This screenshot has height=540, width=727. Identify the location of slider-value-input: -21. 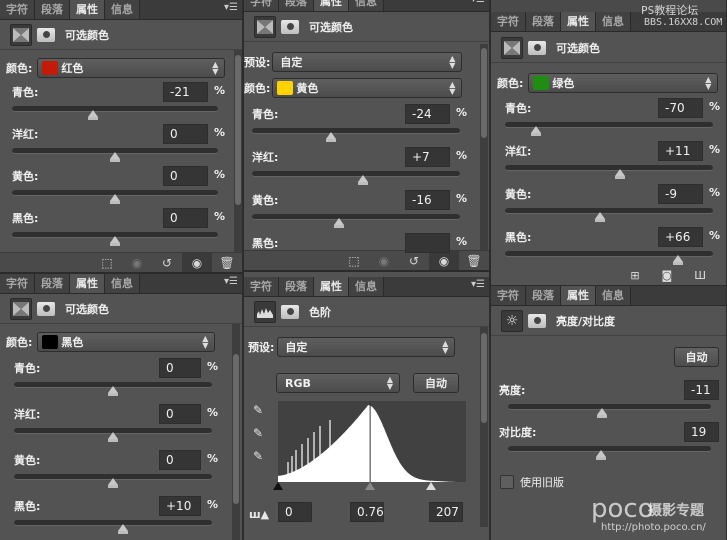
(185, 92).